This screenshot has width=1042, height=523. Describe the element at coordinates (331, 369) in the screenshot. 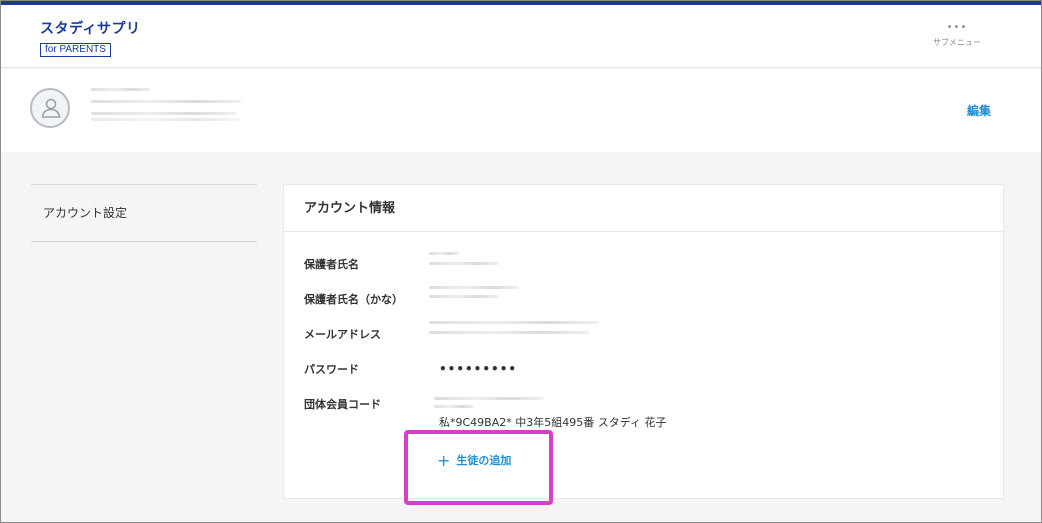

I see `password-label: パスワード` at that location.